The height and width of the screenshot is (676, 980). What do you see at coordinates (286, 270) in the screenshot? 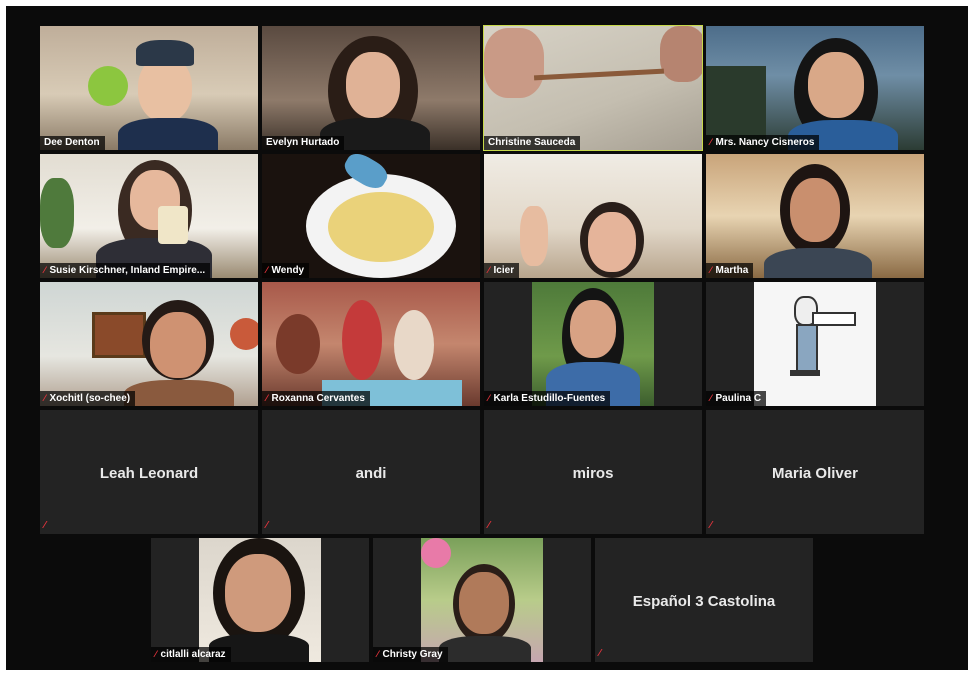
I see `participant-name: ⁄ Wendy` at bounding box center [286, 270].